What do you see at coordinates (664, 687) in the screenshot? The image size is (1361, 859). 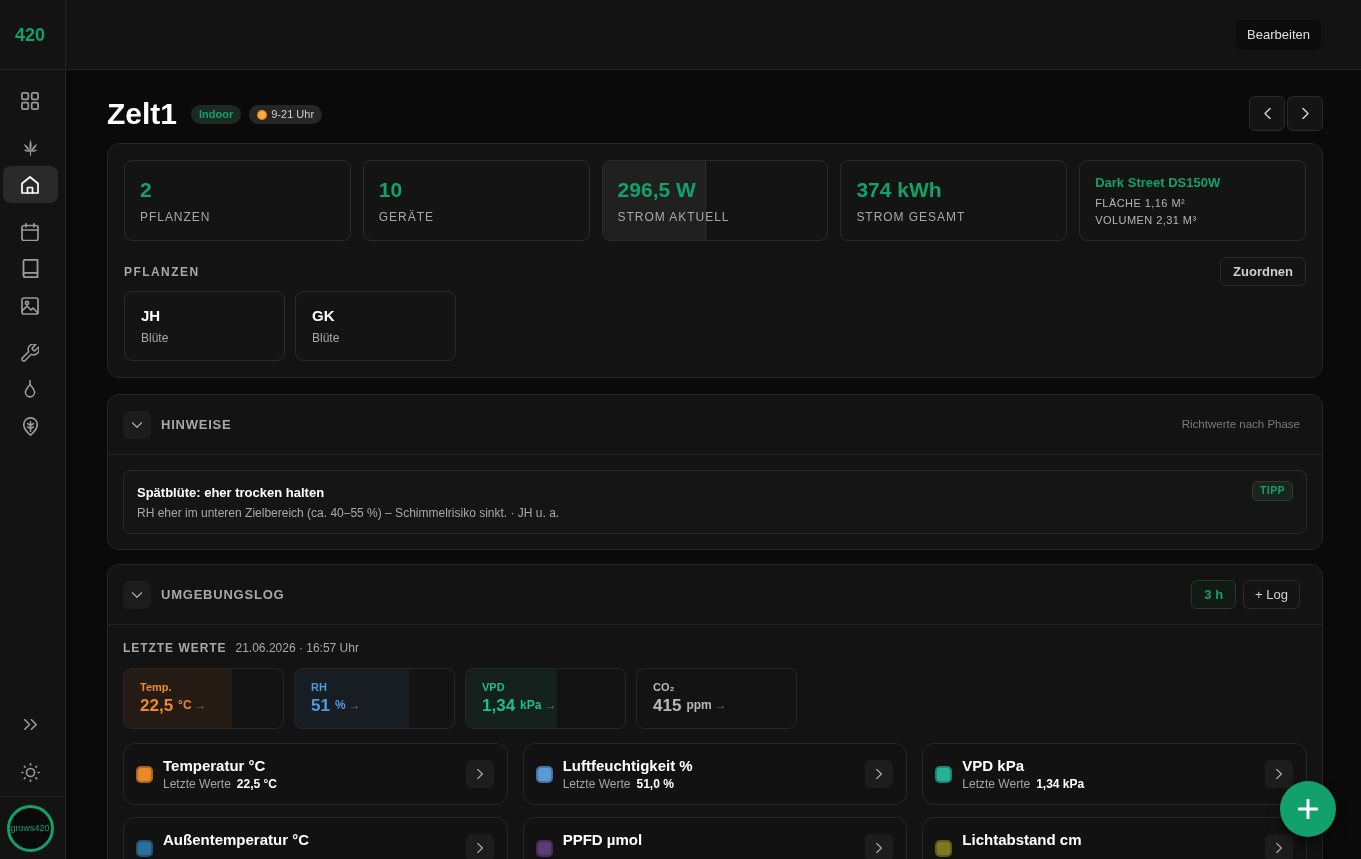 I see `reading-label: CO₂` at bounding box center [664, 687].